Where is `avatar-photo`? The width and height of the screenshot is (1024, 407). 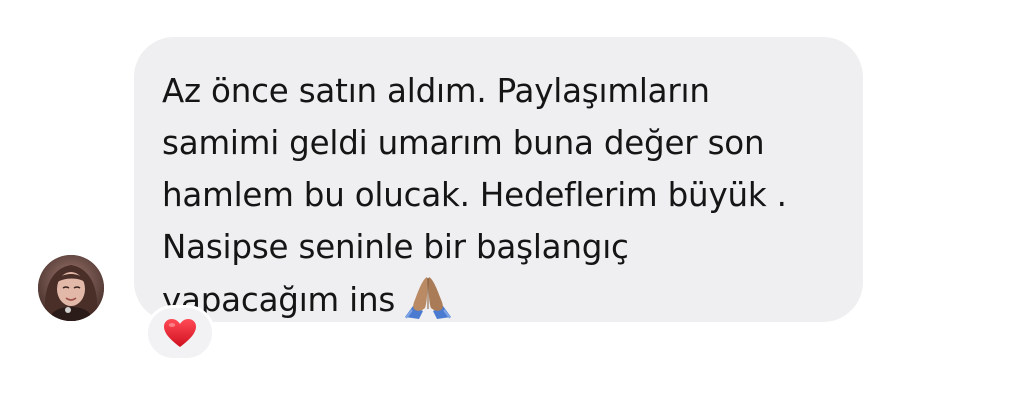 avatar-photo is located at coordinates (71, 288).